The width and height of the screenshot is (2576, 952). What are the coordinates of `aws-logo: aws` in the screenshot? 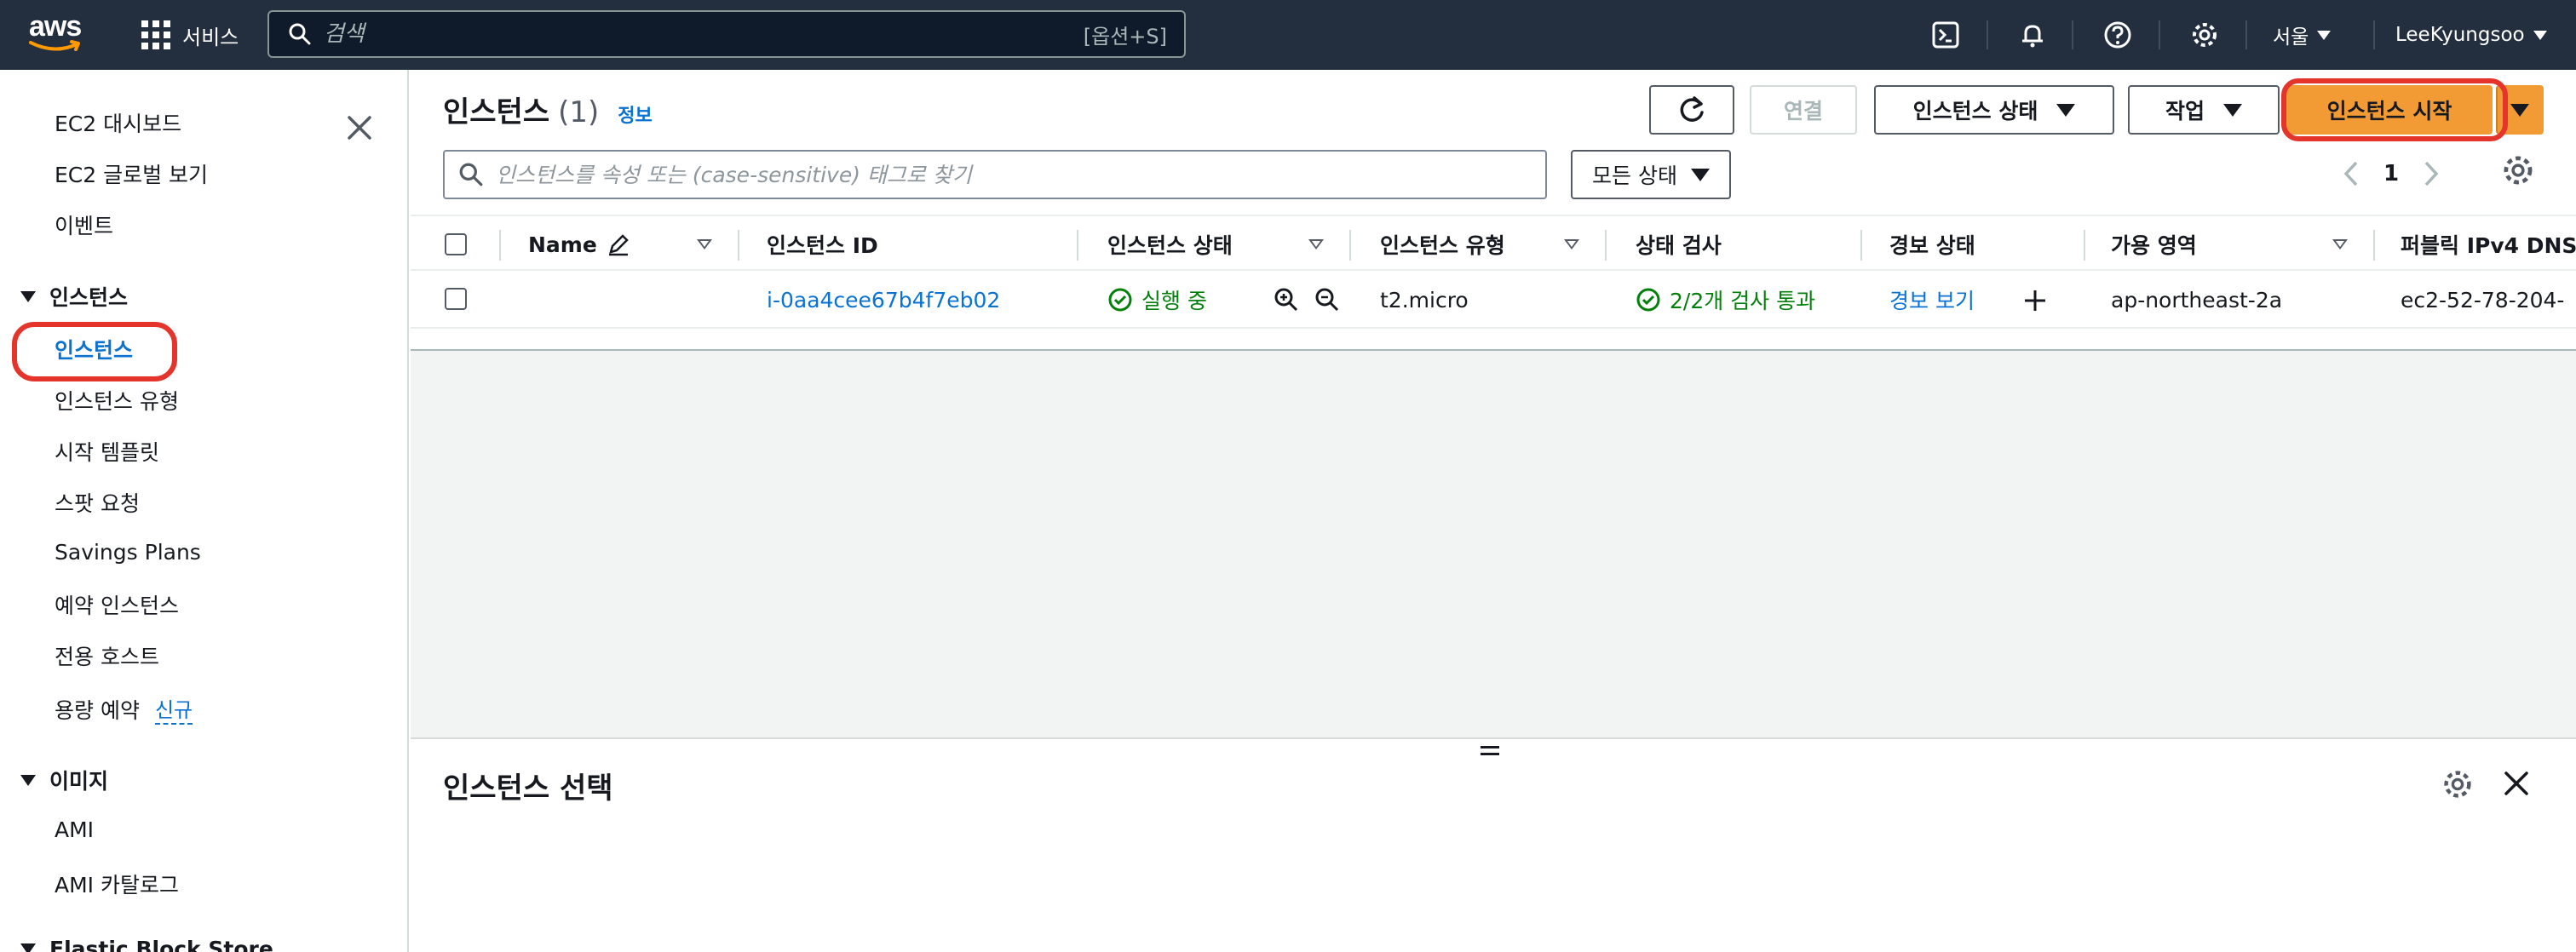 It's located at (57, 33).